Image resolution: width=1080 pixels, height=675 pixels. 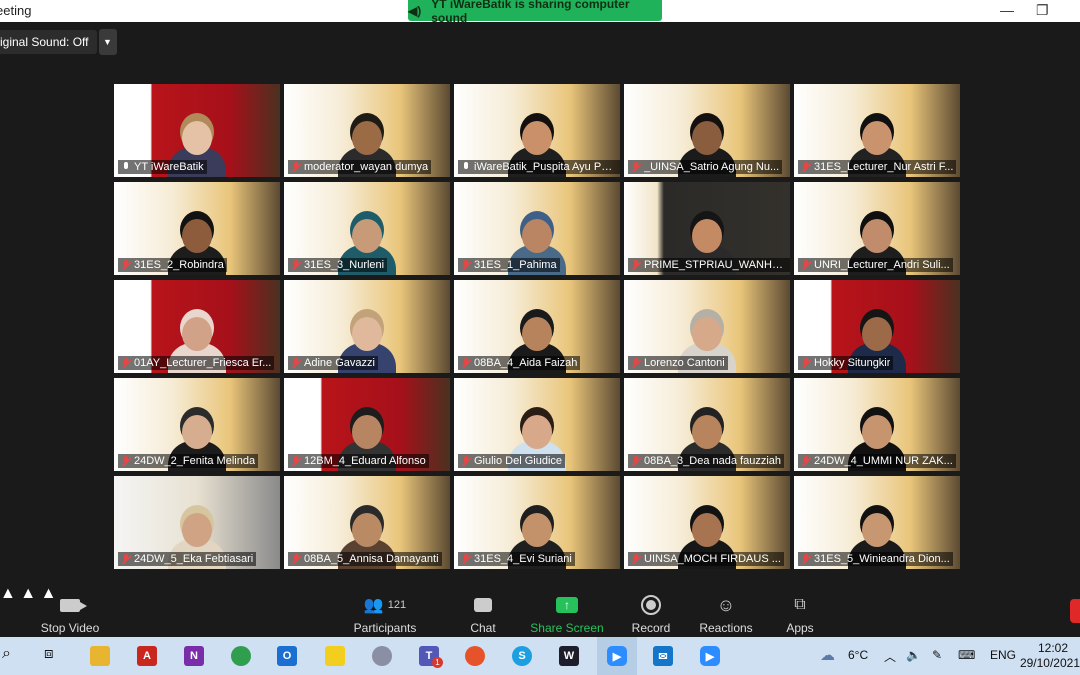 What do you see at coordinates (913, 655) in the screenshot?
I see `volume-icon: 🔈` at bounding box center [913, 655].